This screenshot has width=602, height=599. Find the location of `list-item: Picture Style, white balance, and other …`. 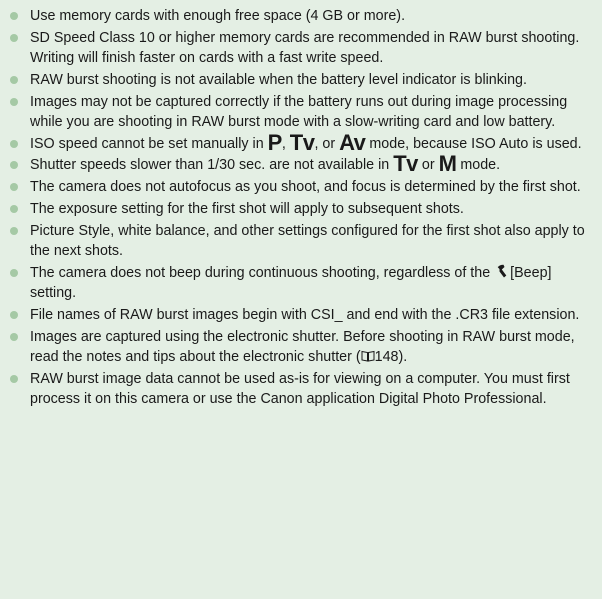

list-item: Picture Style, white balance, and other … is located at coordinates (297, 241).